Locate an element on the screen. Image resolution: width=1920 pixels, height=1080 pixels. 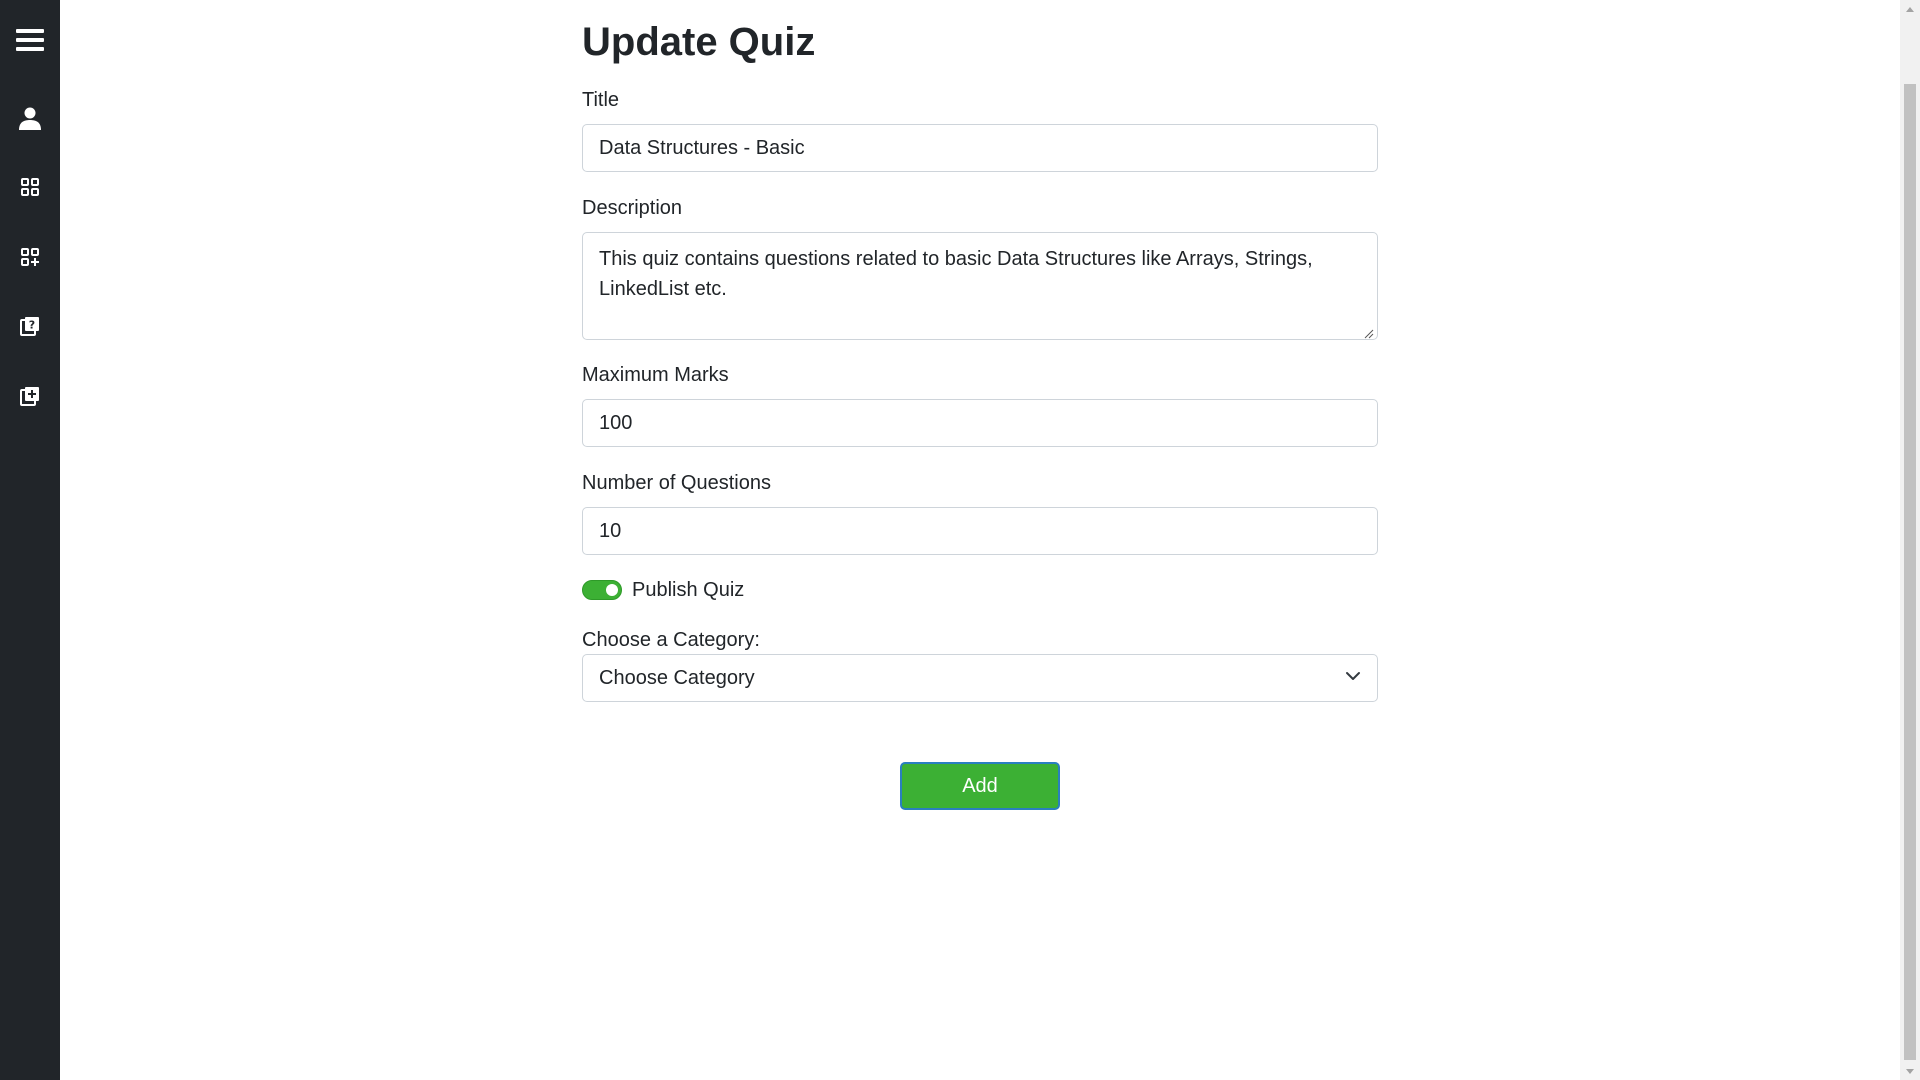
num-questions-label: Number of Questions is located at coordinates (676, 483).